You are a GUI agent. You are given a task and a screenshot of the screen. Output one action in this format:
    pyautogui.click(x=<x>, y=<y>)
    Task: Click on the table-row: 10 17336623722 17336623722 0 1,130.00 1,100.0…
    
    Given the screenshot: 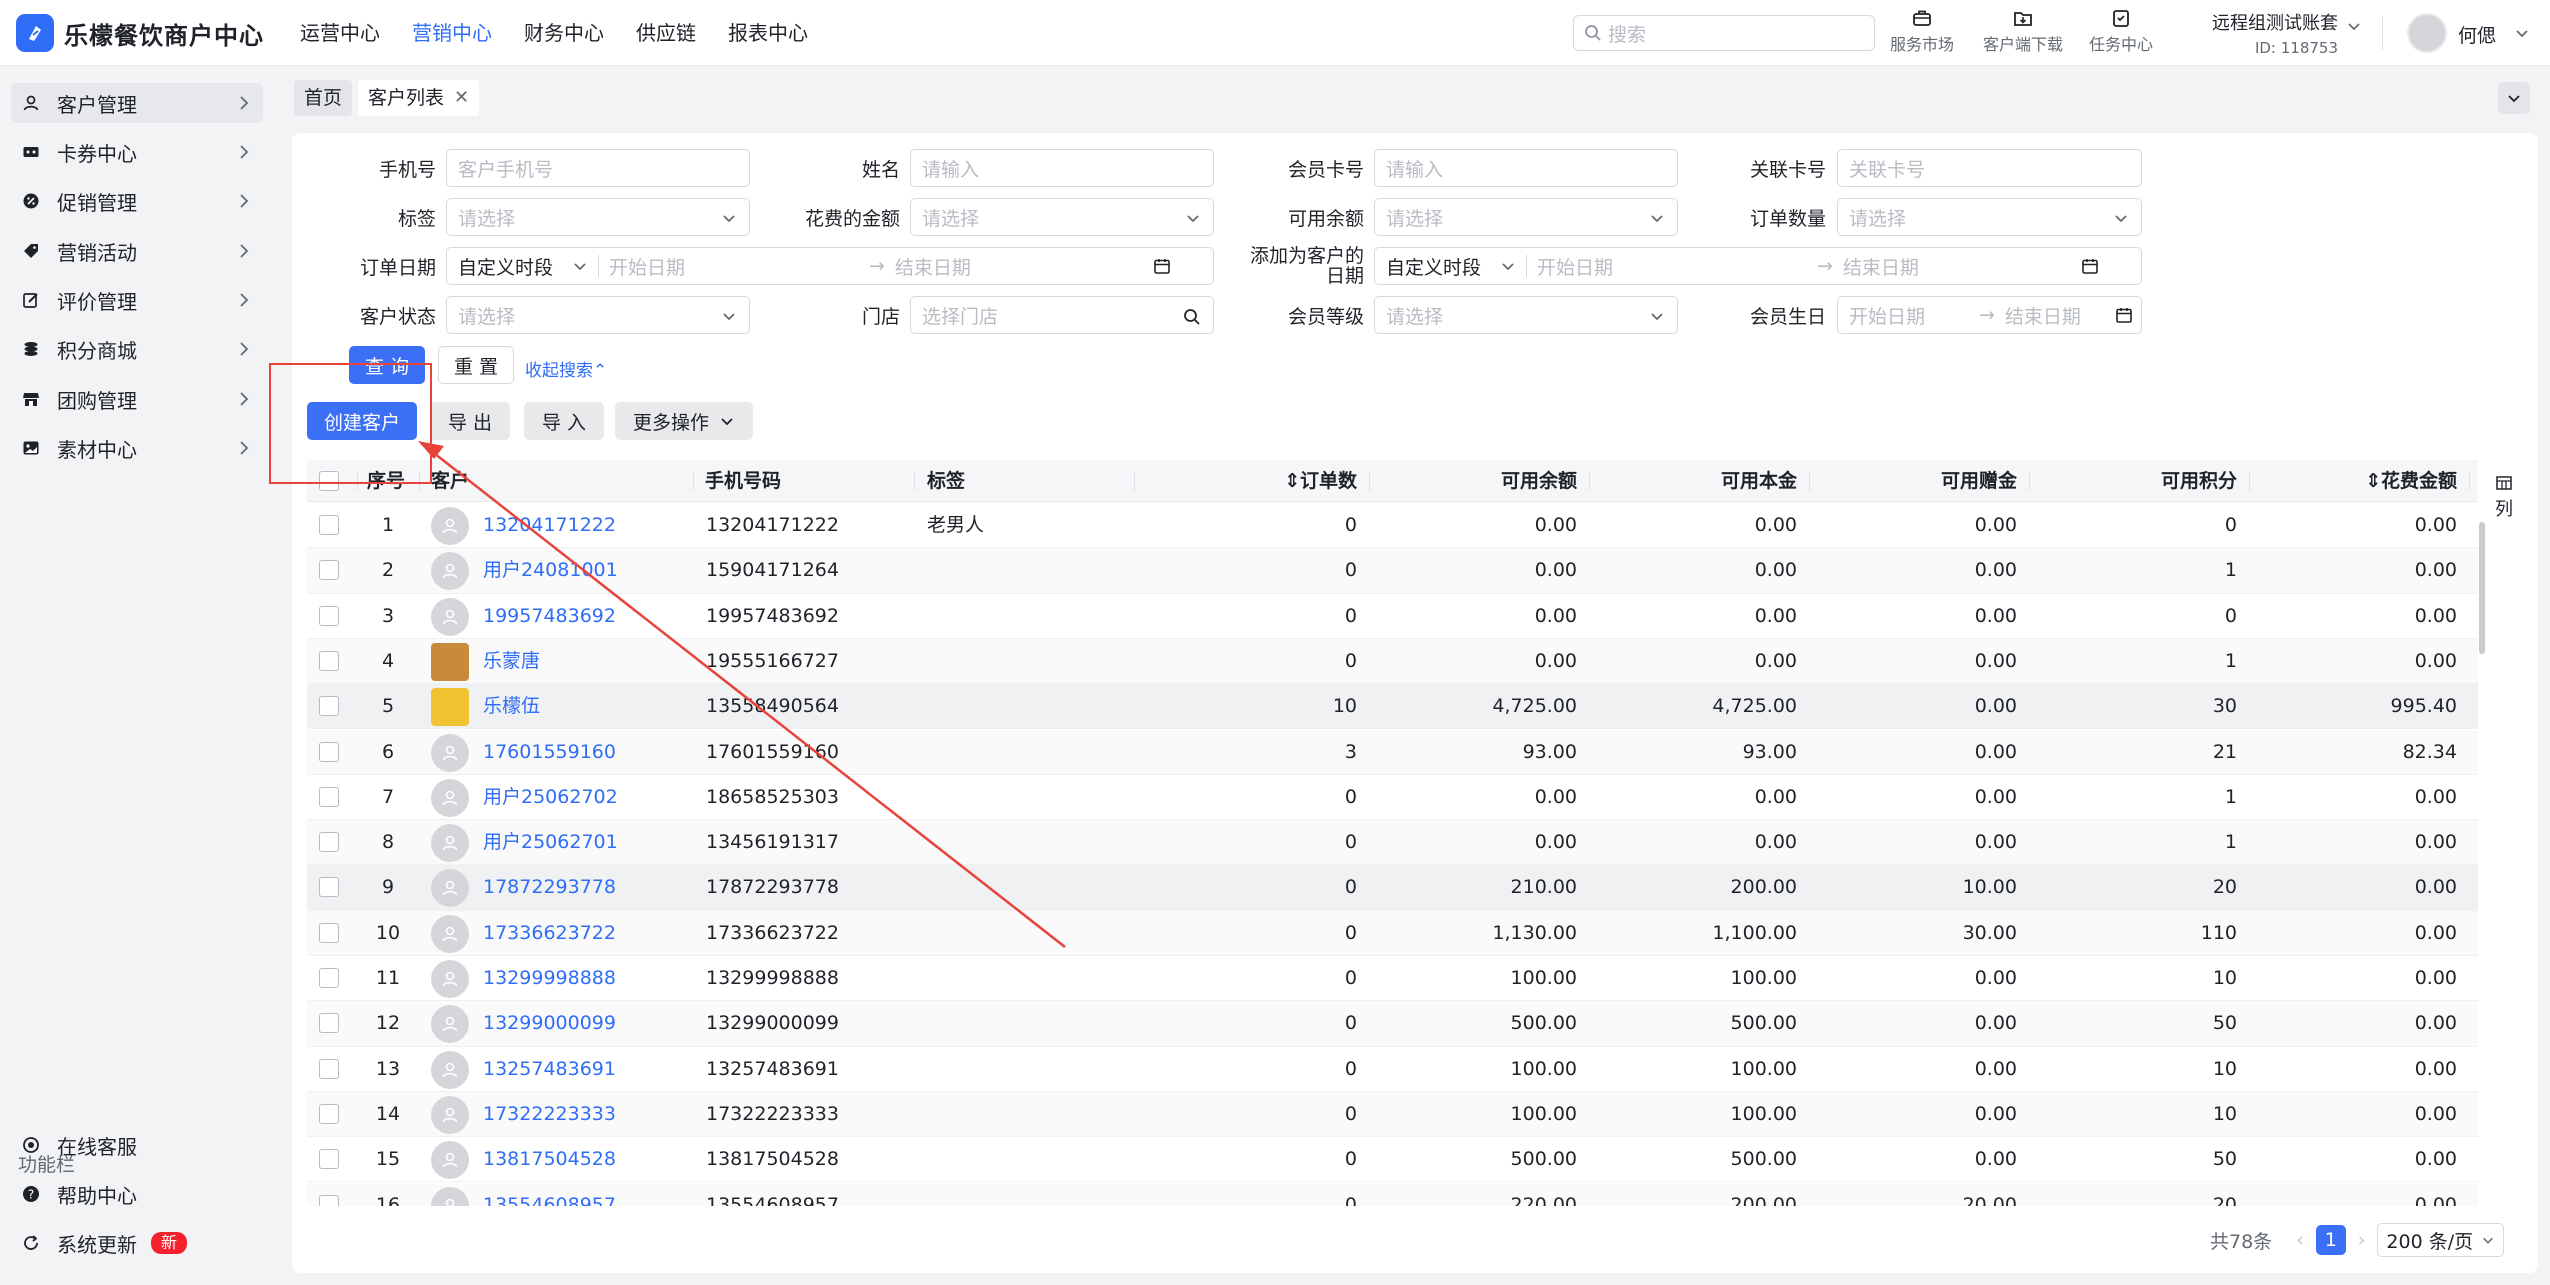 What is the action you would take?
    pyautogui.click(x=1392, y=933)
    